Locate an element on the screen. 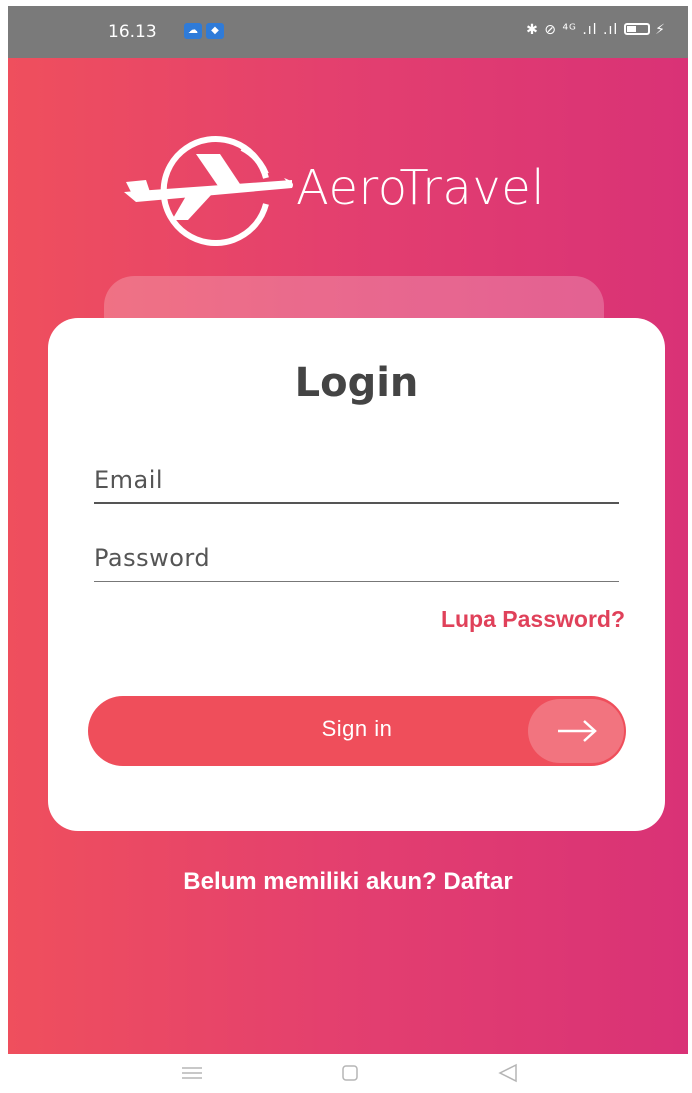  arrow-right-icon is located at coordinates (576, 731).